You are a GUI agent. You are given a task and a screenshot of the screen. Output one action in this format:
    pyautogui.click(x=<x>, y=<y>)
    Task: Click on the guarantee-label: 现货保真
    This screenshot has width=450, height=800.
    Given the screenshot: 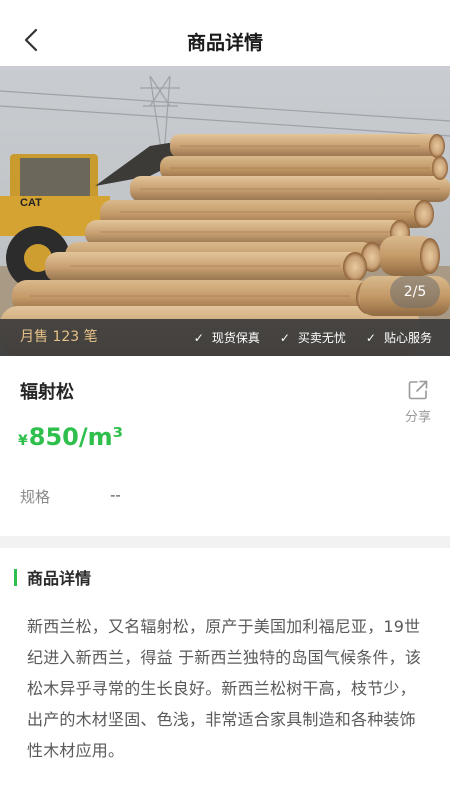 What is the action you would take?
    pyautogui.click(x=235, y=338)
    